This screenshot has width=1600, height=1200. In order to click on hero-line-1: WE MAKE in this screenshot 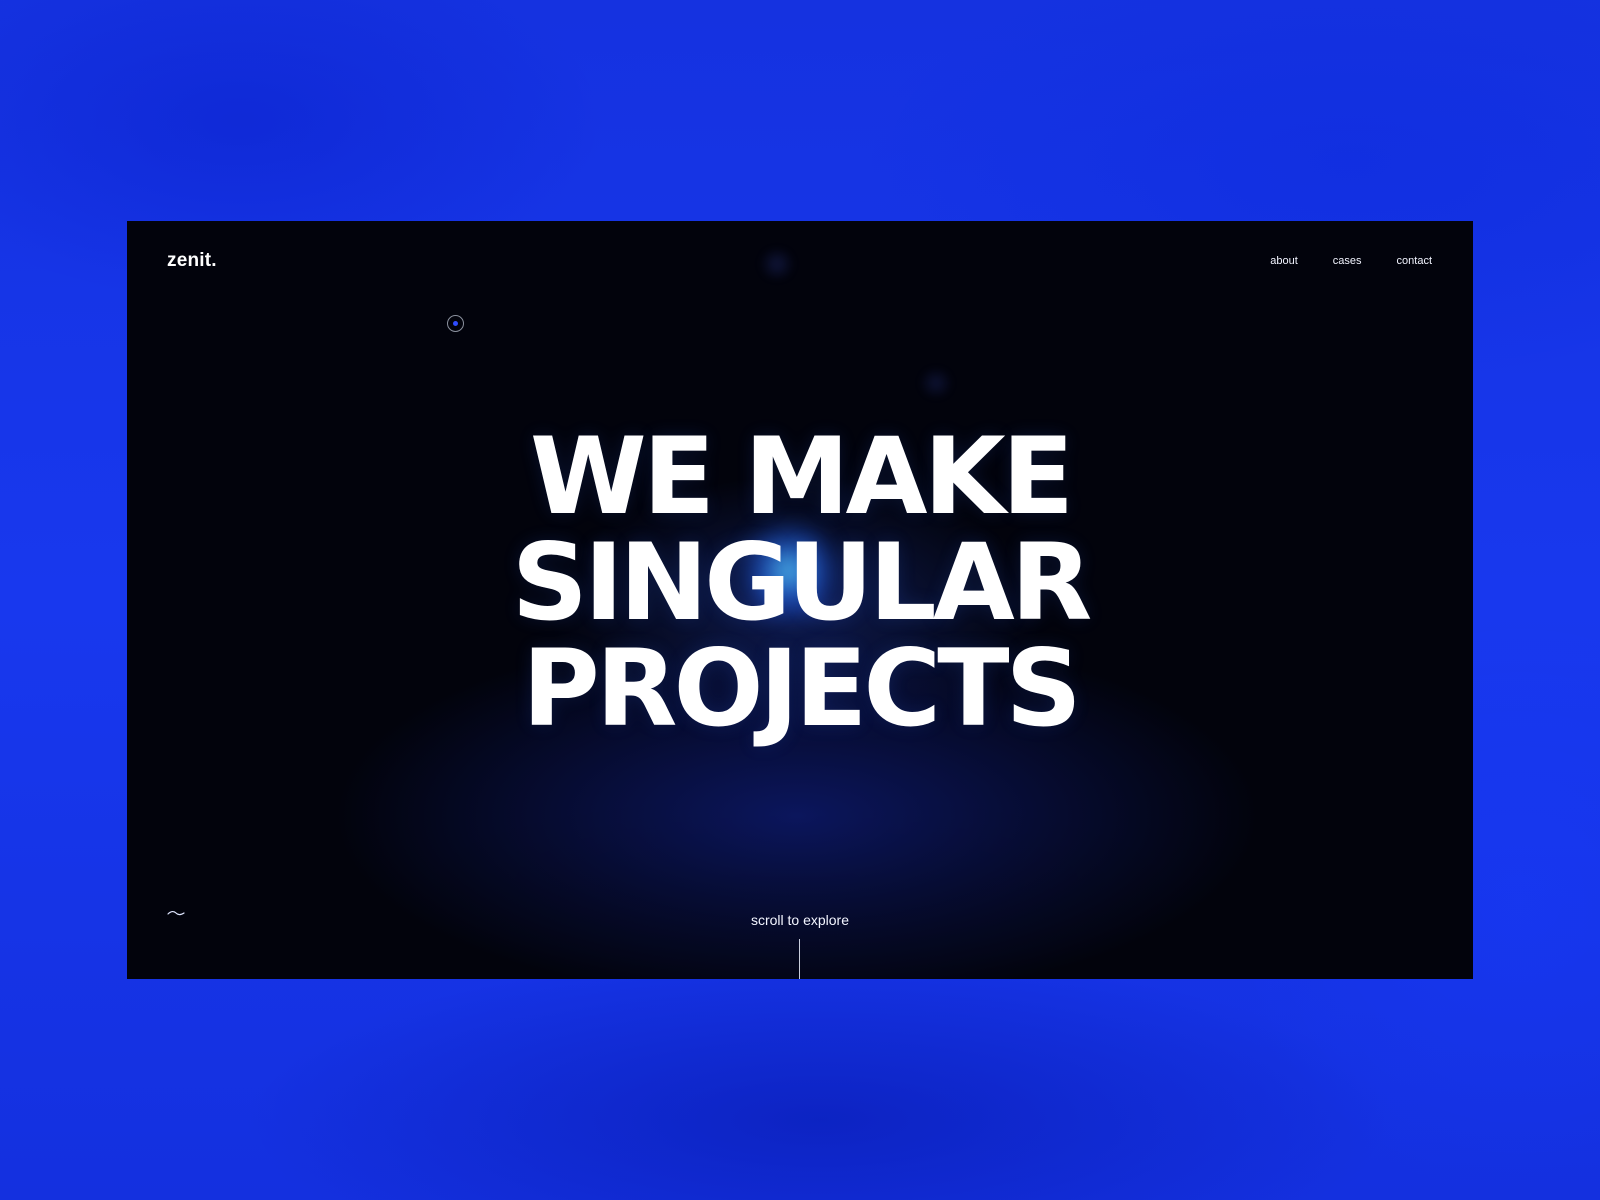, I will do `click(801, 476)`.